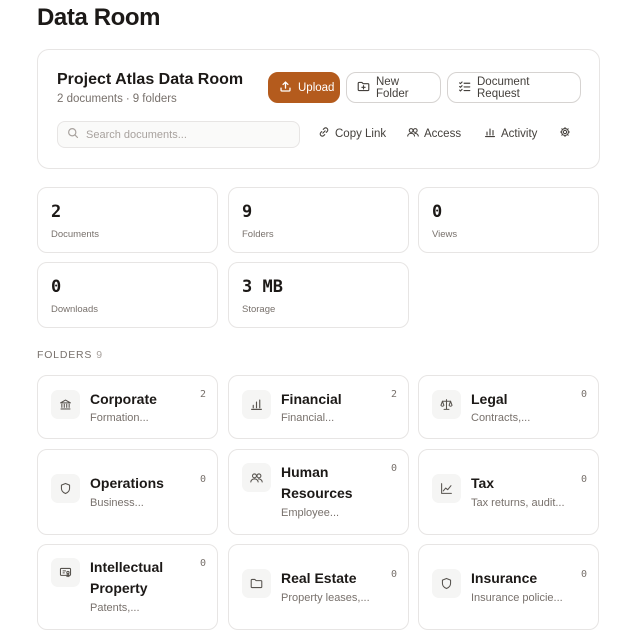 The width and height of the screenshot is (640, 640). What do you see at coordinates (150, 79) in the screenshot?
I see `data-room-title: Project Atlas Data Room` at bounding box center [150, 79].